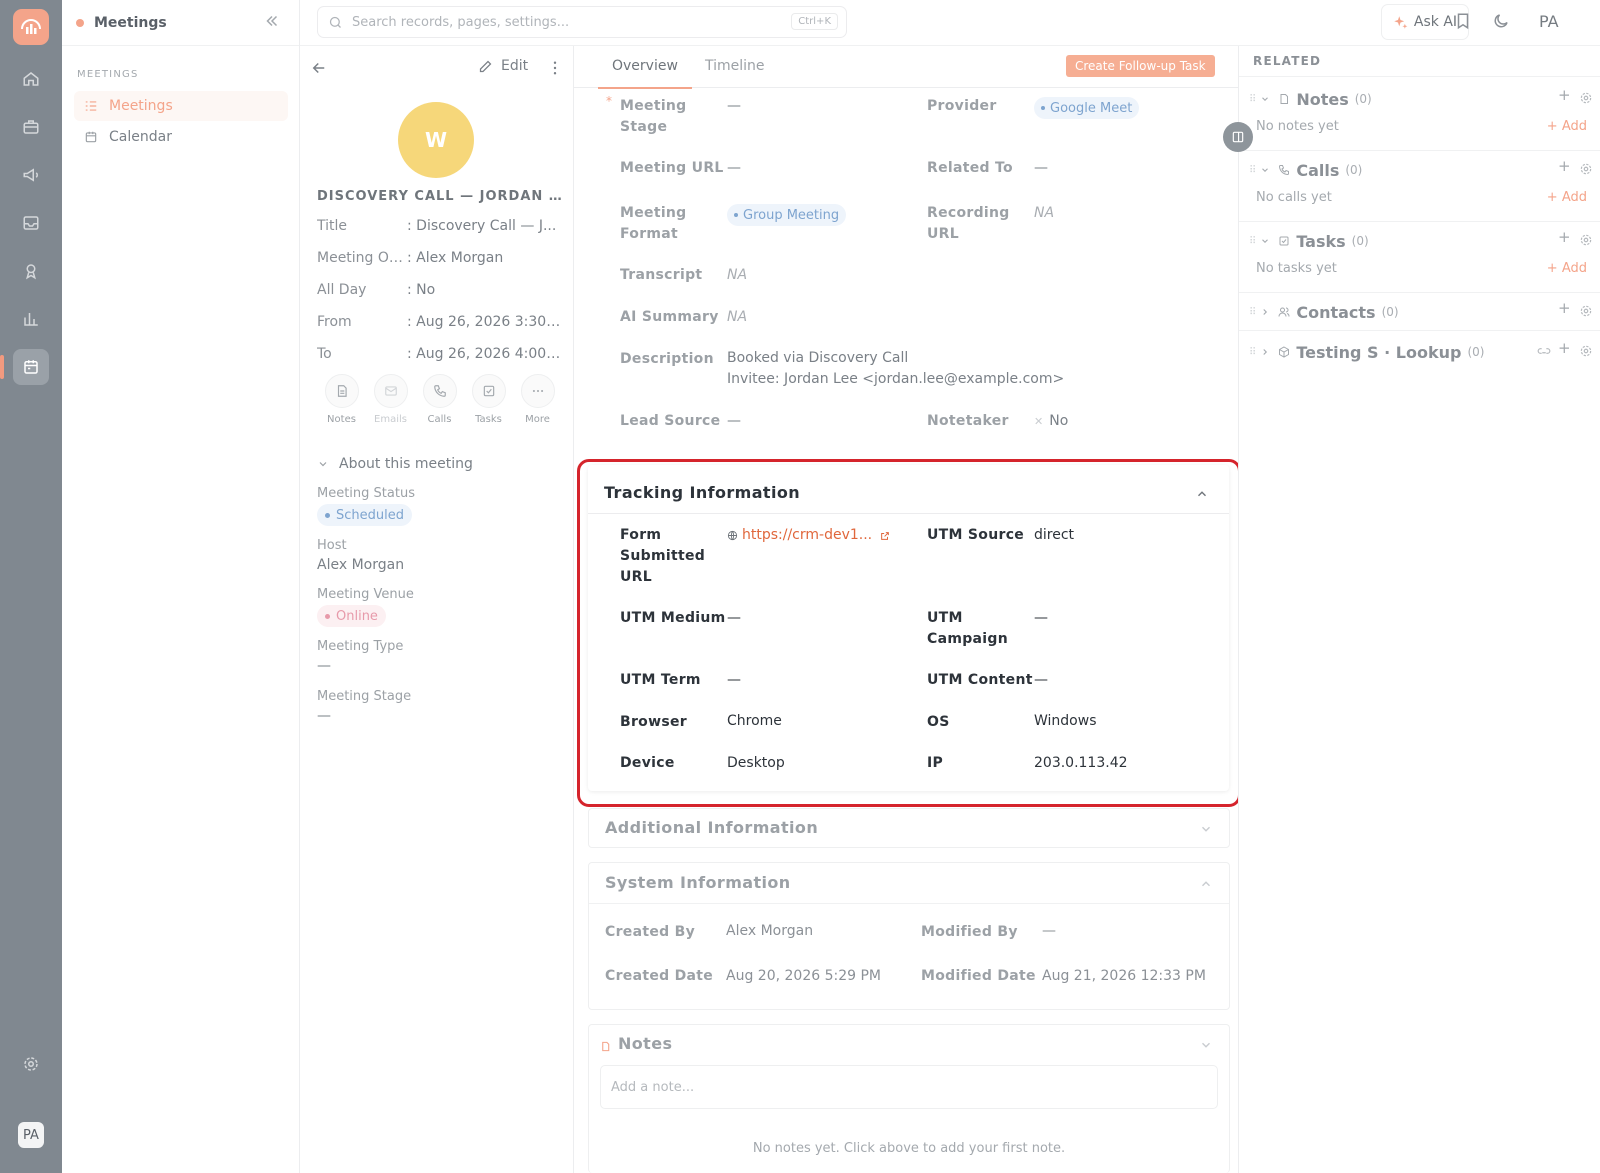  Describe the element at coordinates (976, 535) in the screenshot. I see `utm-source-key: UTM Source` at that location.